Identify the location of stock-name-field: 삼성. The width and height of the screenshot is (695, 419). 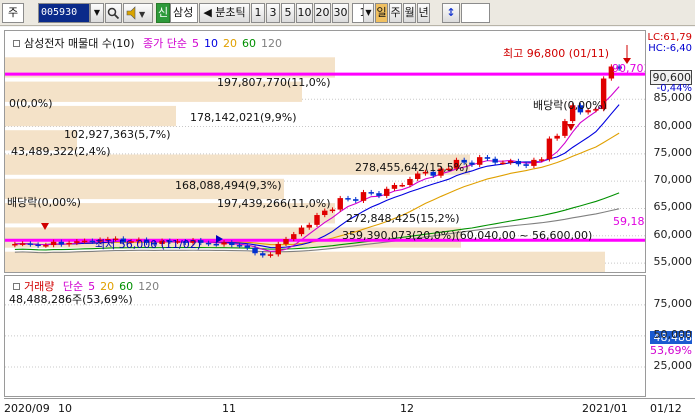
(184, 13).